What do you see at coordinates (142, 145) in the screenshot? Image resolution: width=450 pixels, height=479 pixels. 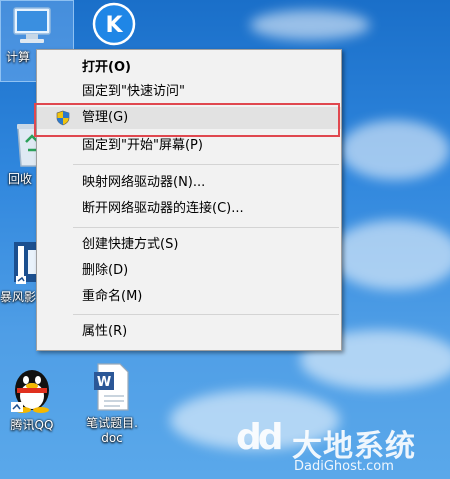 I see `menu-item-label: 固定到"开始"屏幕(P)` at bounding box center [142, 145].